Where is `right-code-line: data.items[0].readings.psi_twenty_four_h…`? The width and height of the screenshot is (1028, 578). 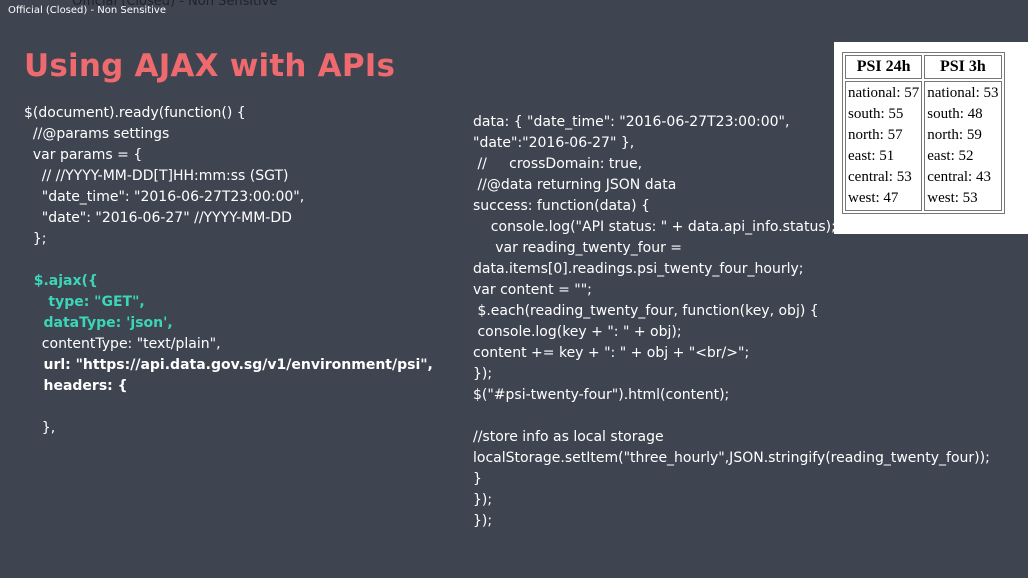
right-code-line: data.items[0].readings.psi_twenty_four_h… is located at coordinates (638, 269).